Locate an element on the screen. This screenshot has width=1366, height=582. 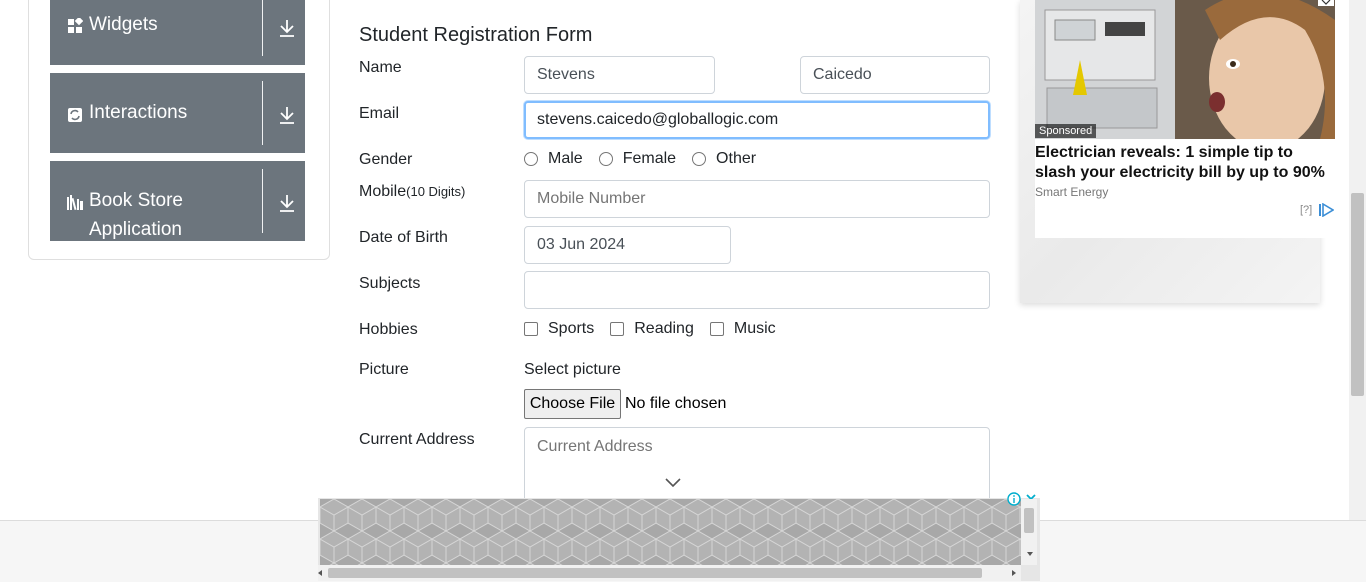
sidebar-group-book-store: Book Store Application is located at coordinates (177, 201).